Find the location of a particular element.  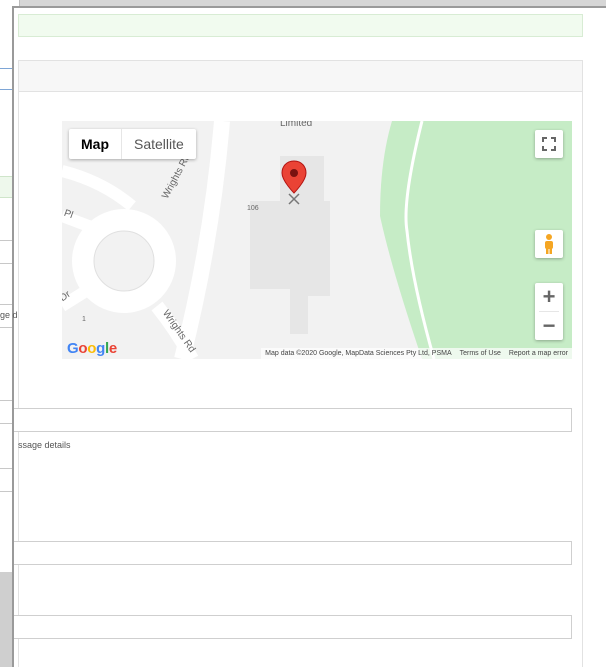

bg-help-text: ge d is located at coordinates (9, 315).